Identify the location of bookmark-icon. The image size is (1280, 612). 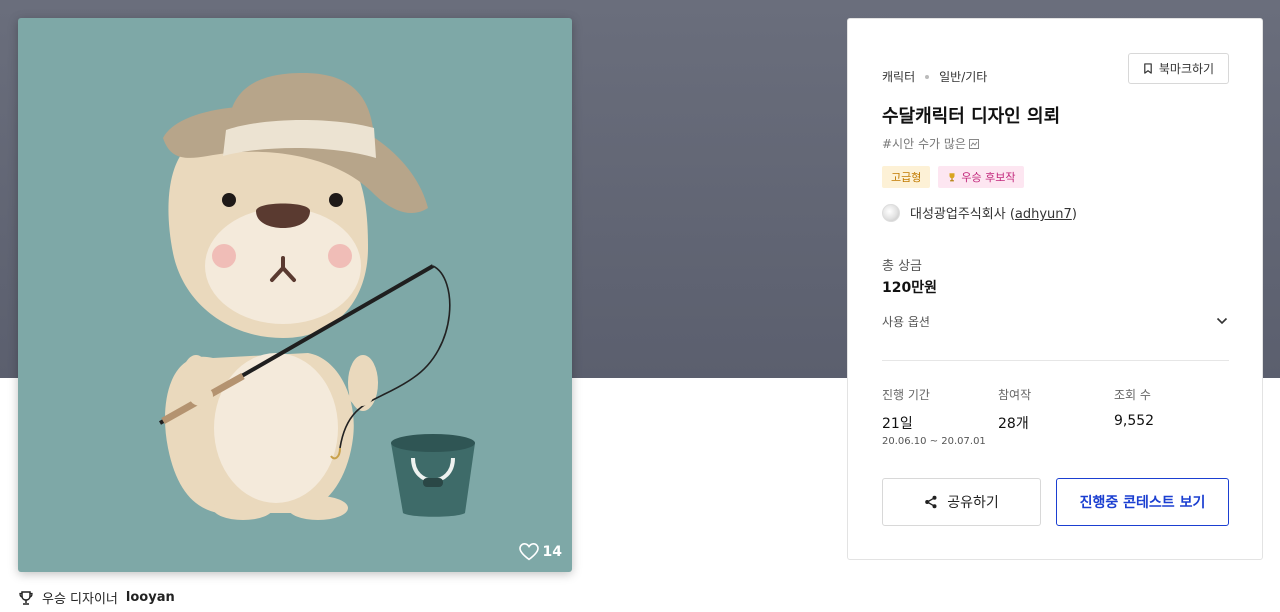
(1148, 68).